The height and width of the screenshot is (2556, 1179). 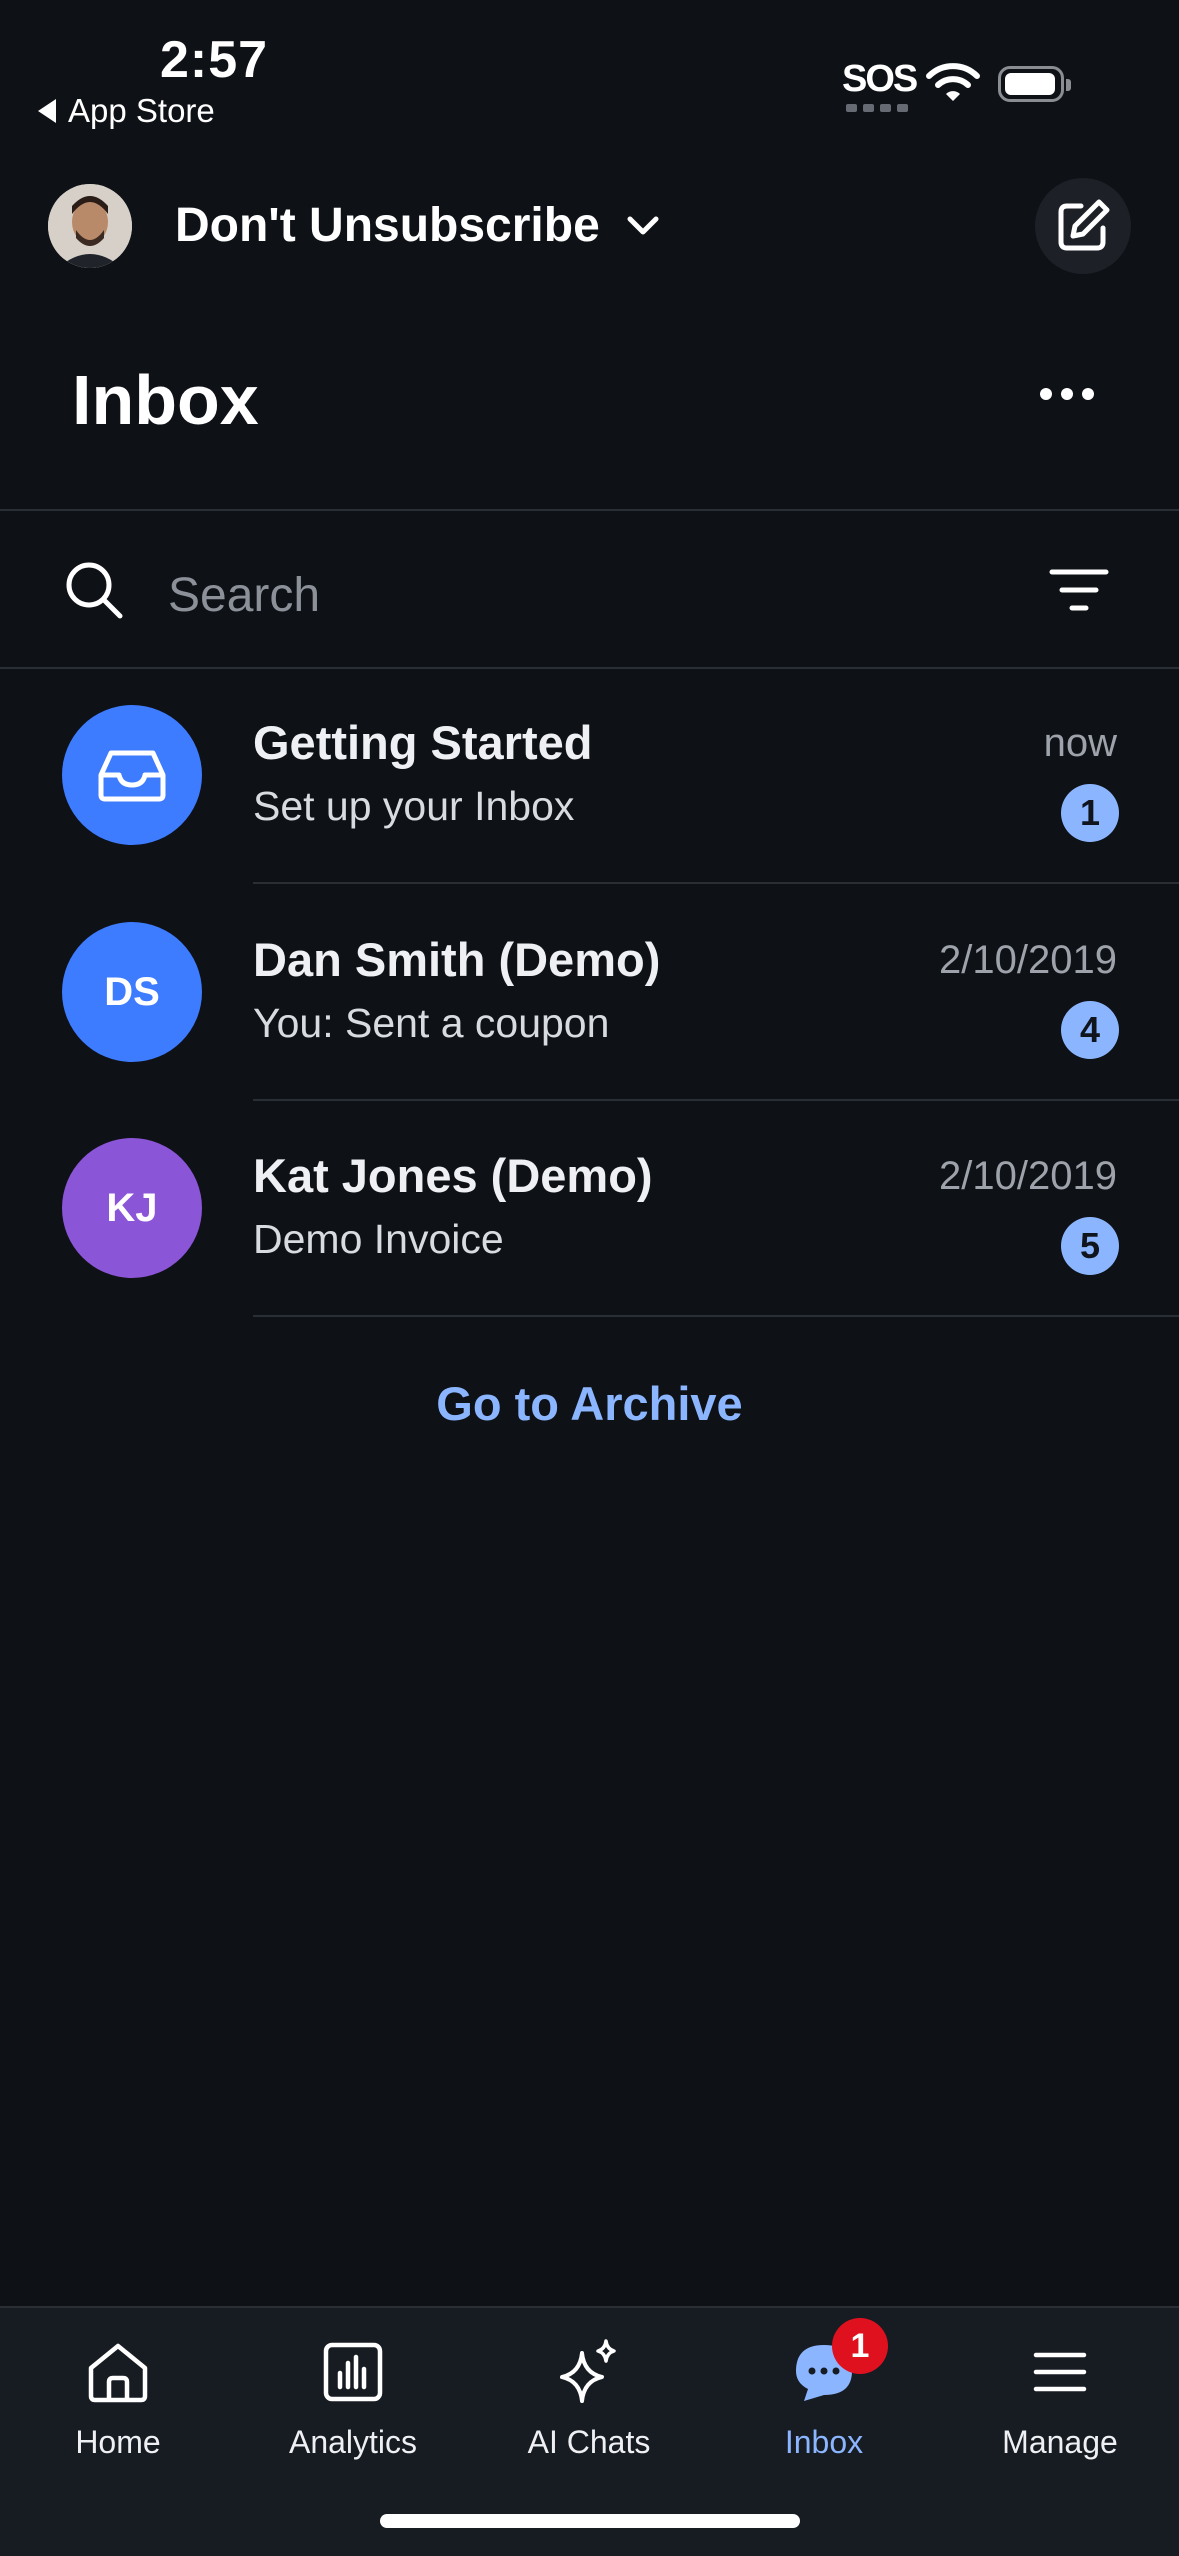 I want to click on page-title: Inbox, so click(x=165, y=400).